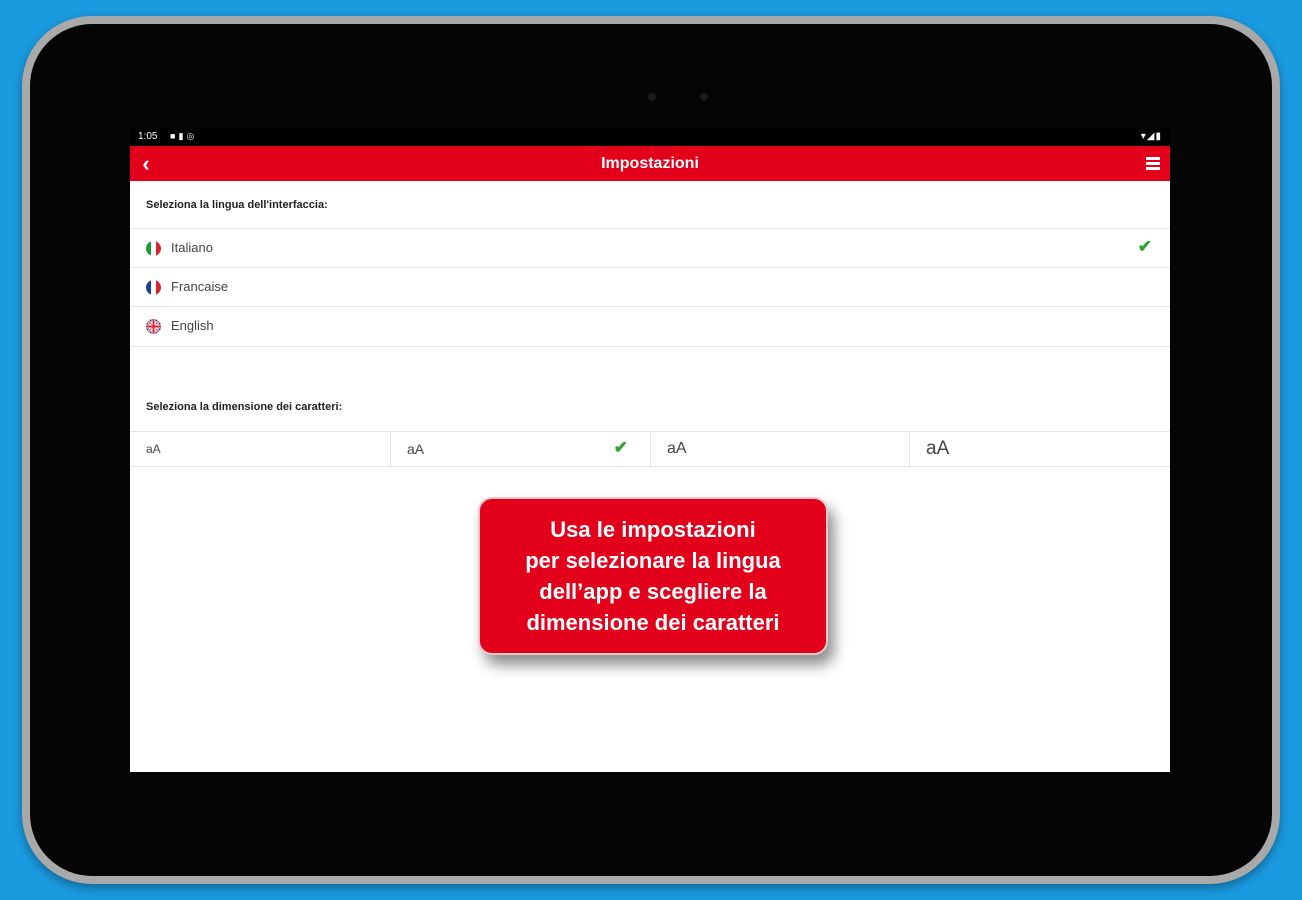 This screenshot has width=1302, height=900. Describe the element at coordinates (200, 286) in the screenshot. I see `language-item-label: Francaise` at that location.